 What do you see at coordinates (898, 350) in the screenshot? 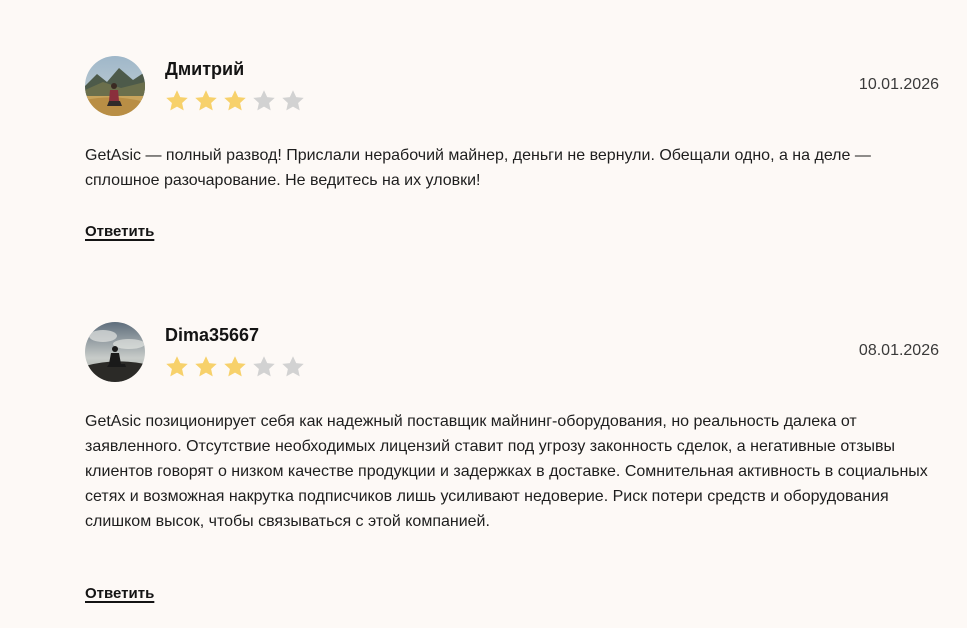
I see `review-date: 08.01.2026` at bounding box center [898, 350].